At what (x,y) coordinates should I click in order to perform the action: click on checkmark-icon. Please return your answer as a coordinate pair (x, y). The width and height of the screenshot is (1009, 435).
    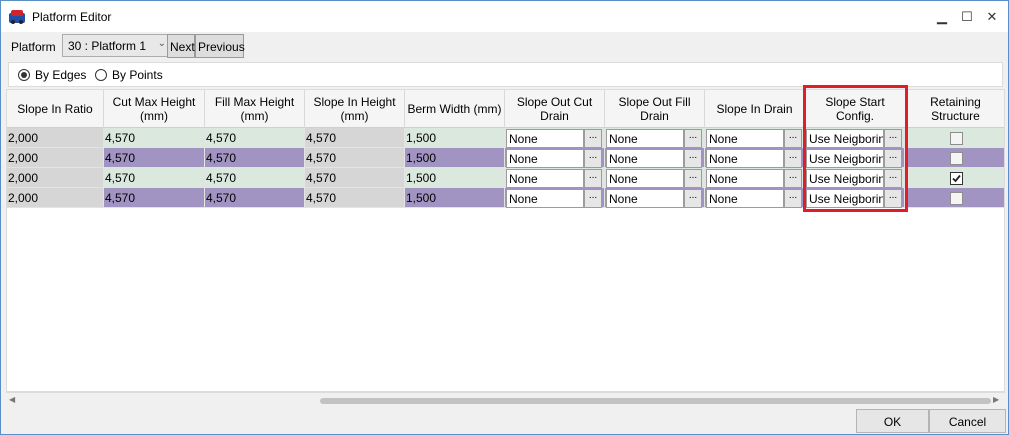
    Looking at the image, I should click on (956, 178).